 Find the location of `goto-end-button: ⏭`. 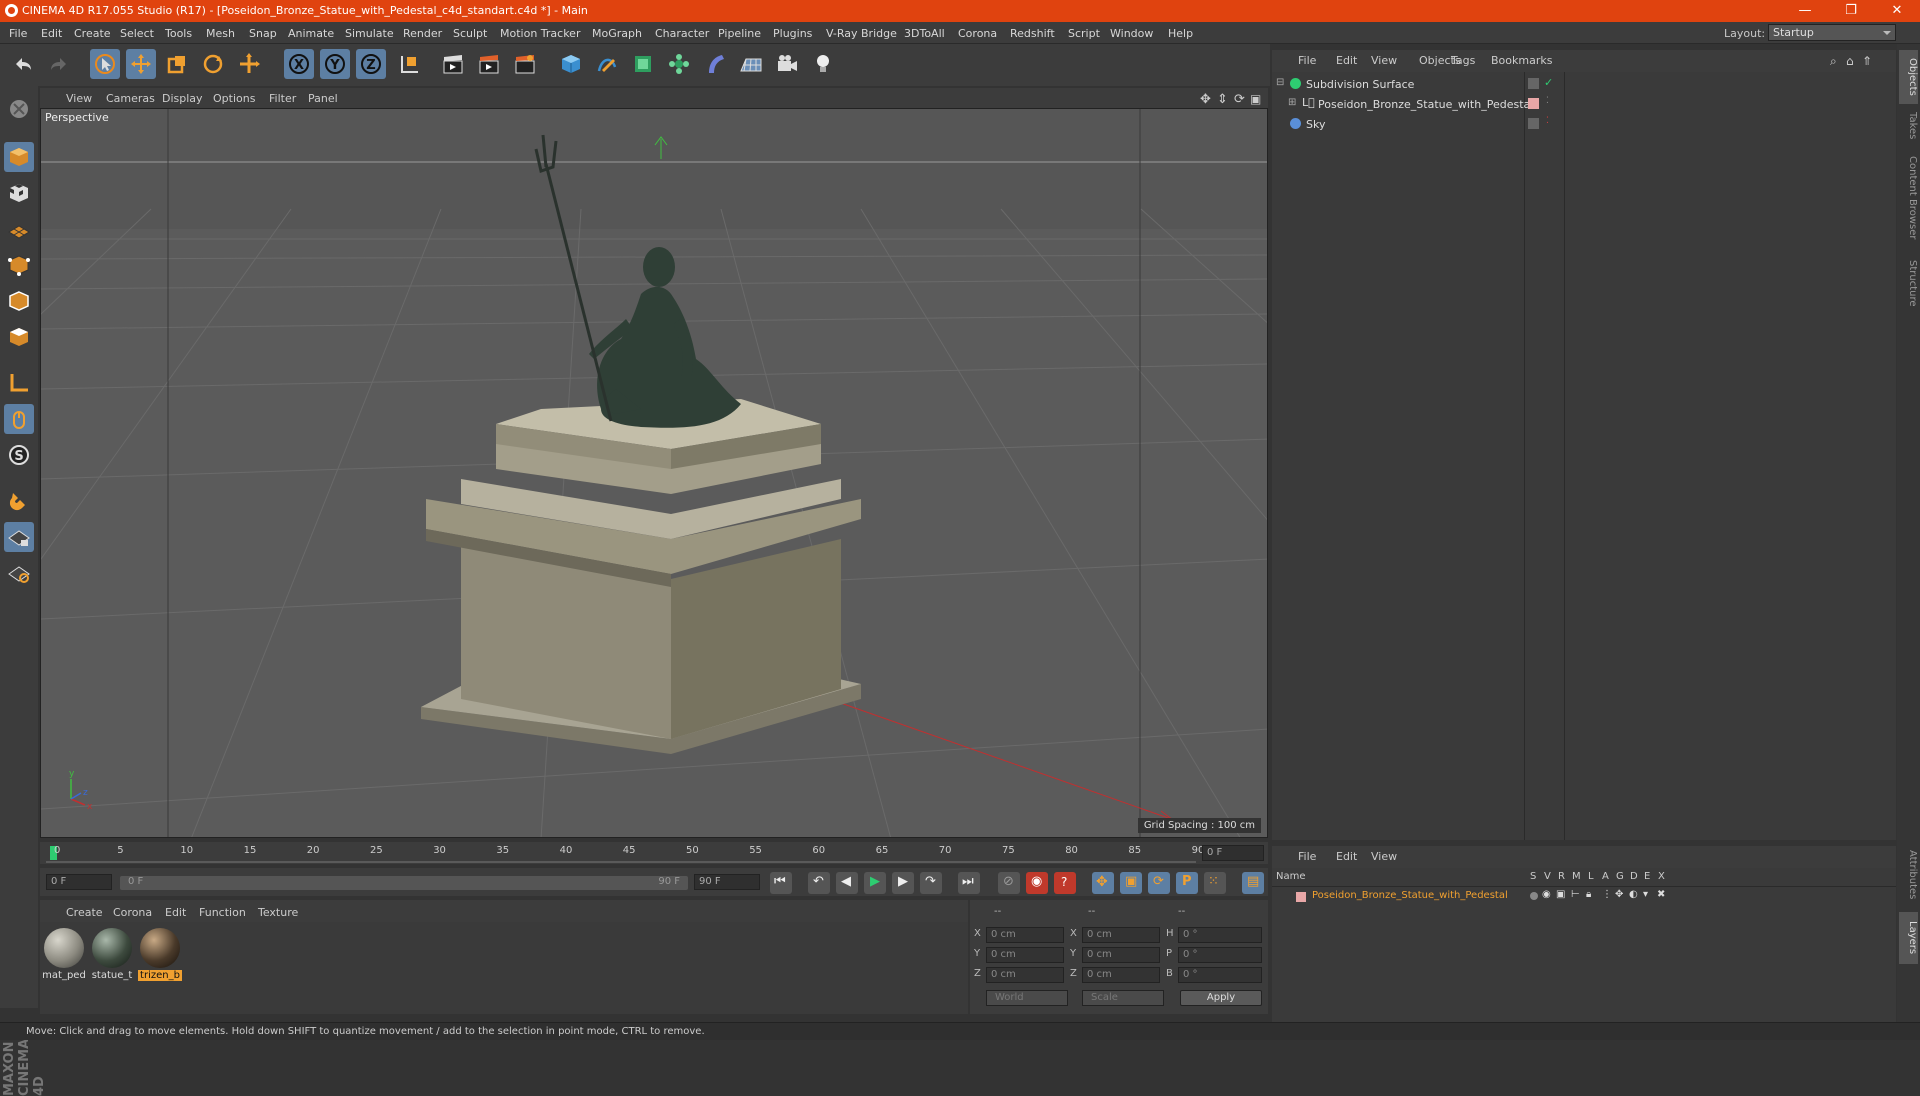

goto-end-button: ⏭ is located at coordinates (969, 883).